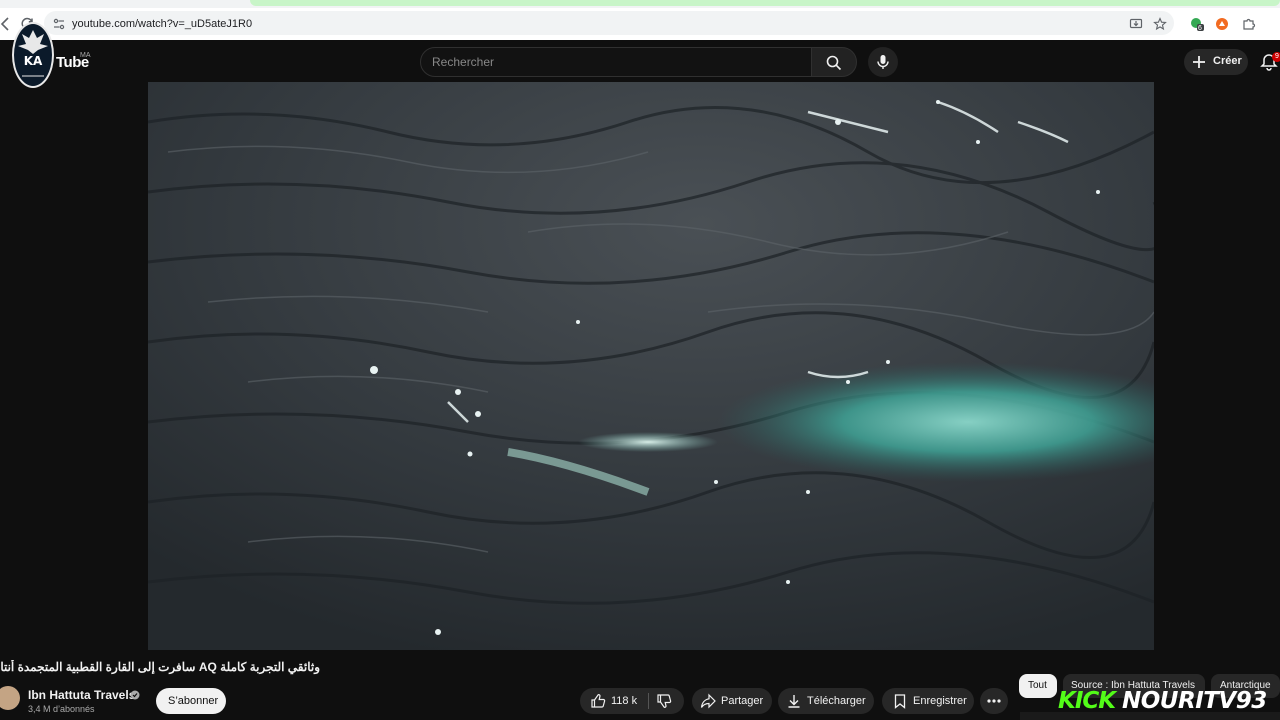  I want to click on extension-badge-count: 6, so click(1200, 28).